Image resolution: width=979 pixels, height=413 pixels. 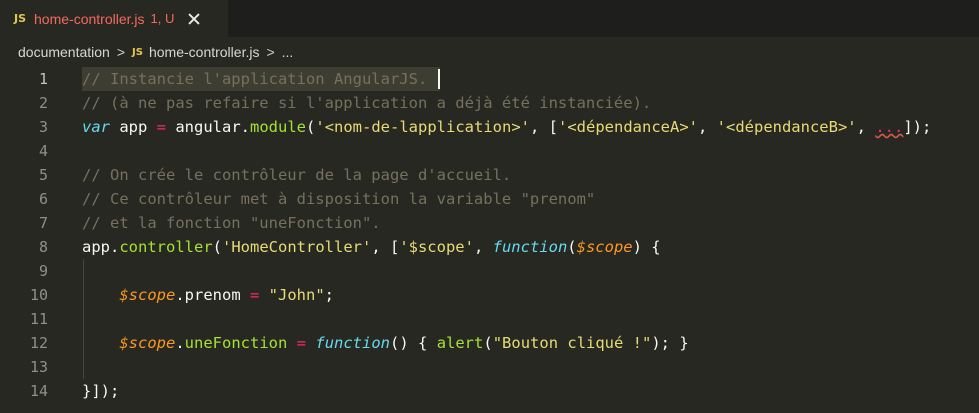 I want to click on code-text: // Instancie l'application AngularJS., so click(x=254, y=79).